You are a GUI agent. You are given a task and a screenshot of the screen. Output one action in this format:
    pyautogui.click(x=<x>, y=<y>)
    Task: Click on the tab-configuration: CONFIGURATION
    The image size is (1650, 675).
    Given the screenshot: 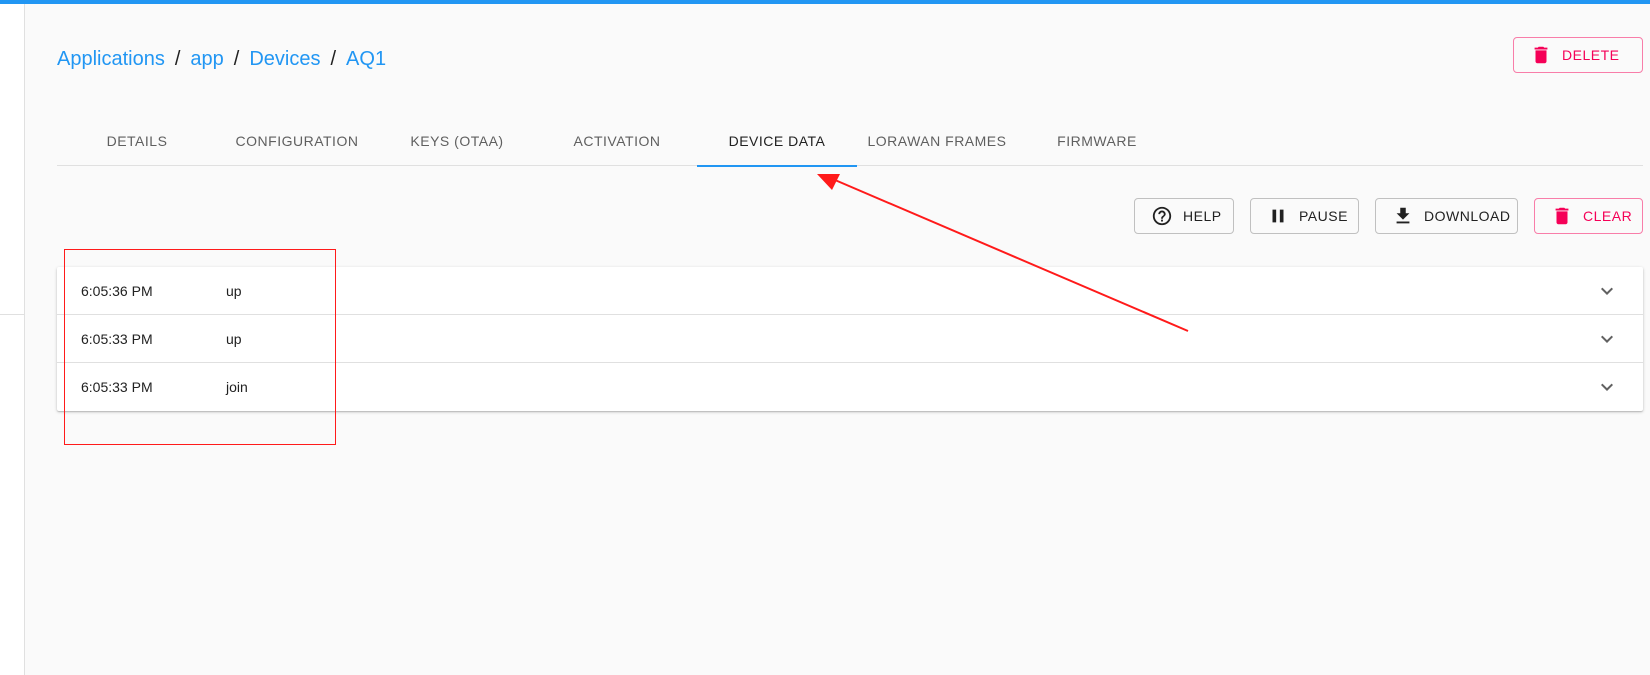 What is the action you would take?
    pyautogui.click(x=297, y=141)
    